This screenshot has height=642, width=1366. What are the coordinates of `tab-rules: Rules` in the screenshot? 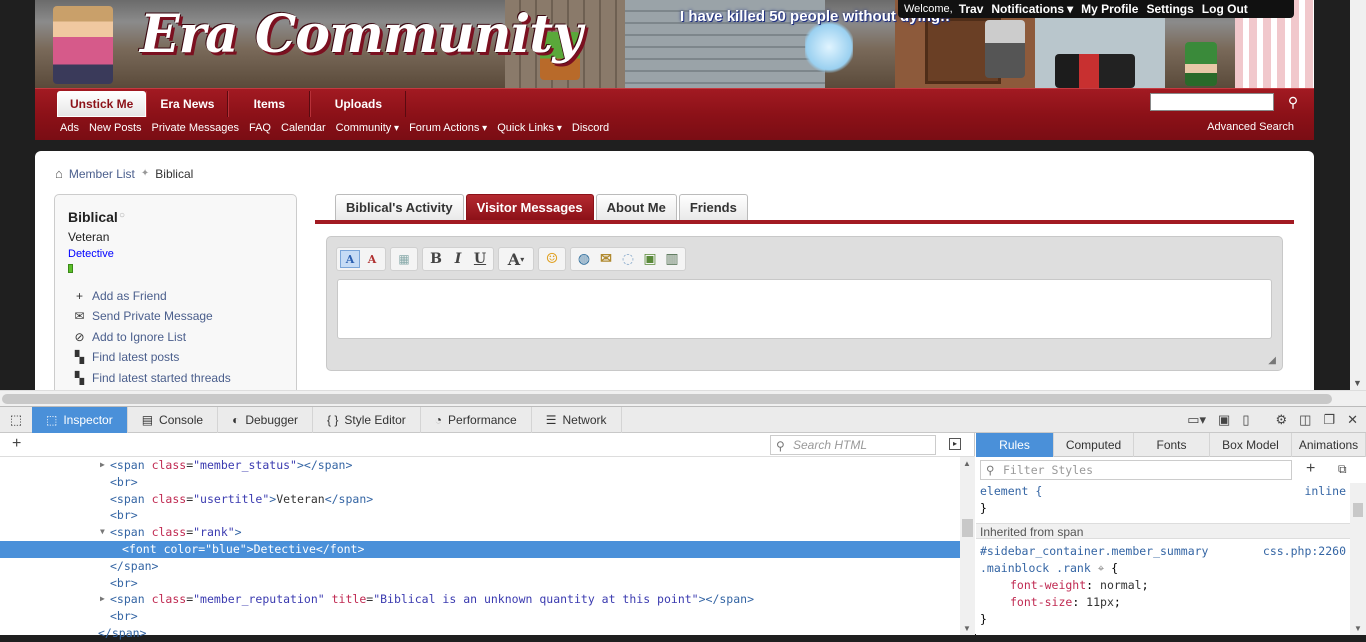 It's located at (1015, 445).